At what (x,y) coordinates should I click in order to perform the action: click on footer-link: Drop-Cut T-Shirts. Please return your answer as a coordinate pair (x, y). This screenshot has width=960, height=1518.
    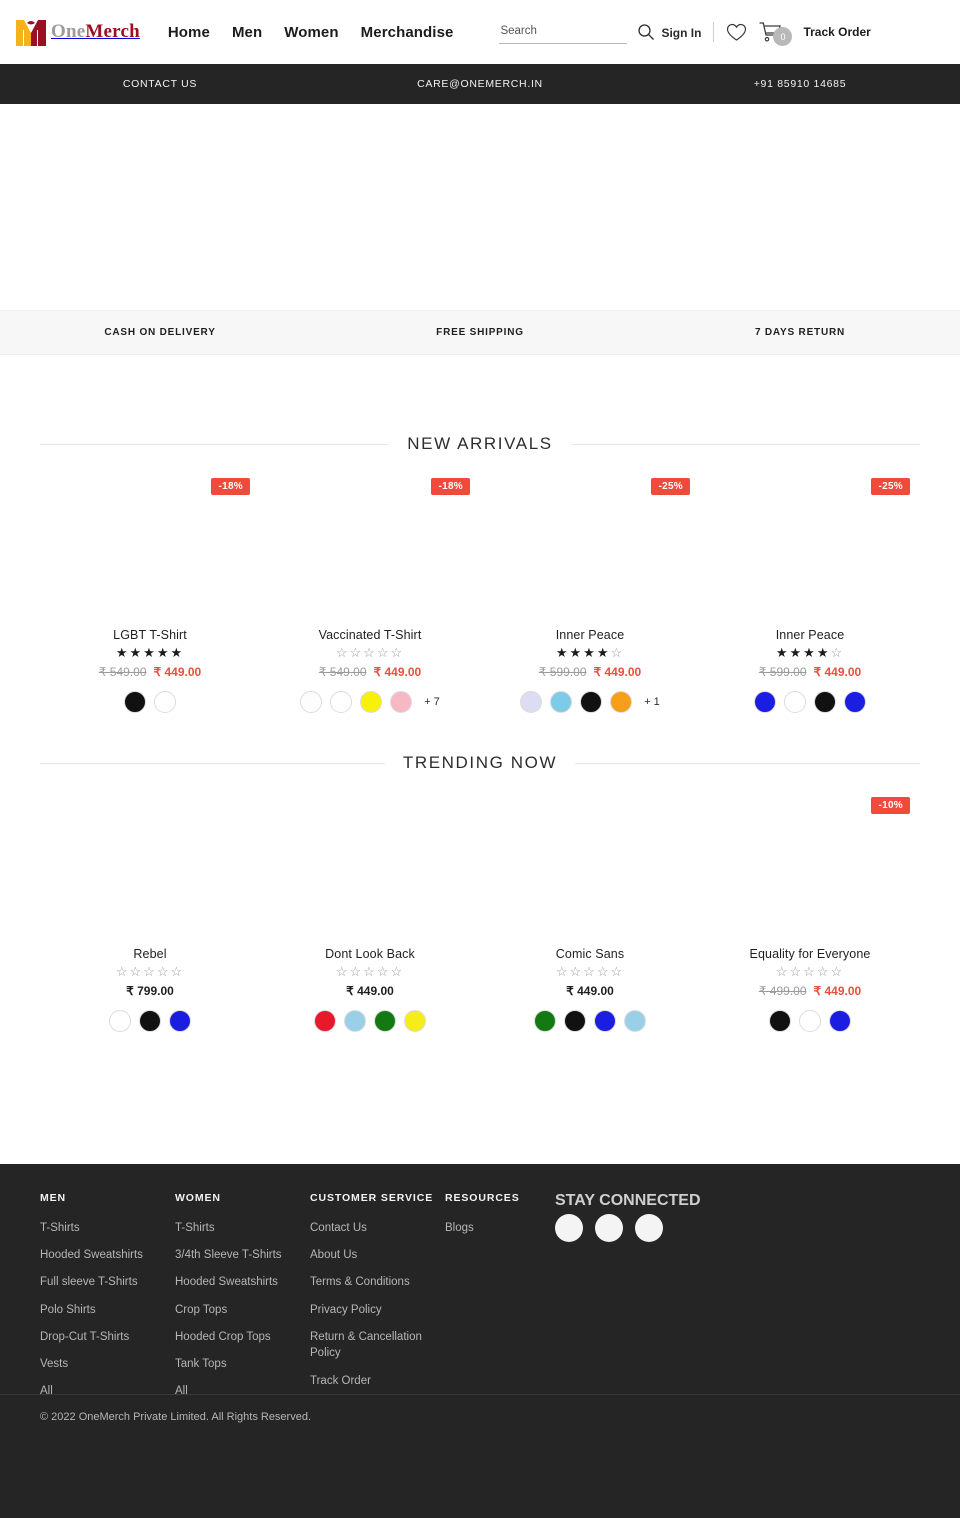
    Looking at the image, I should click on (107, 1337).